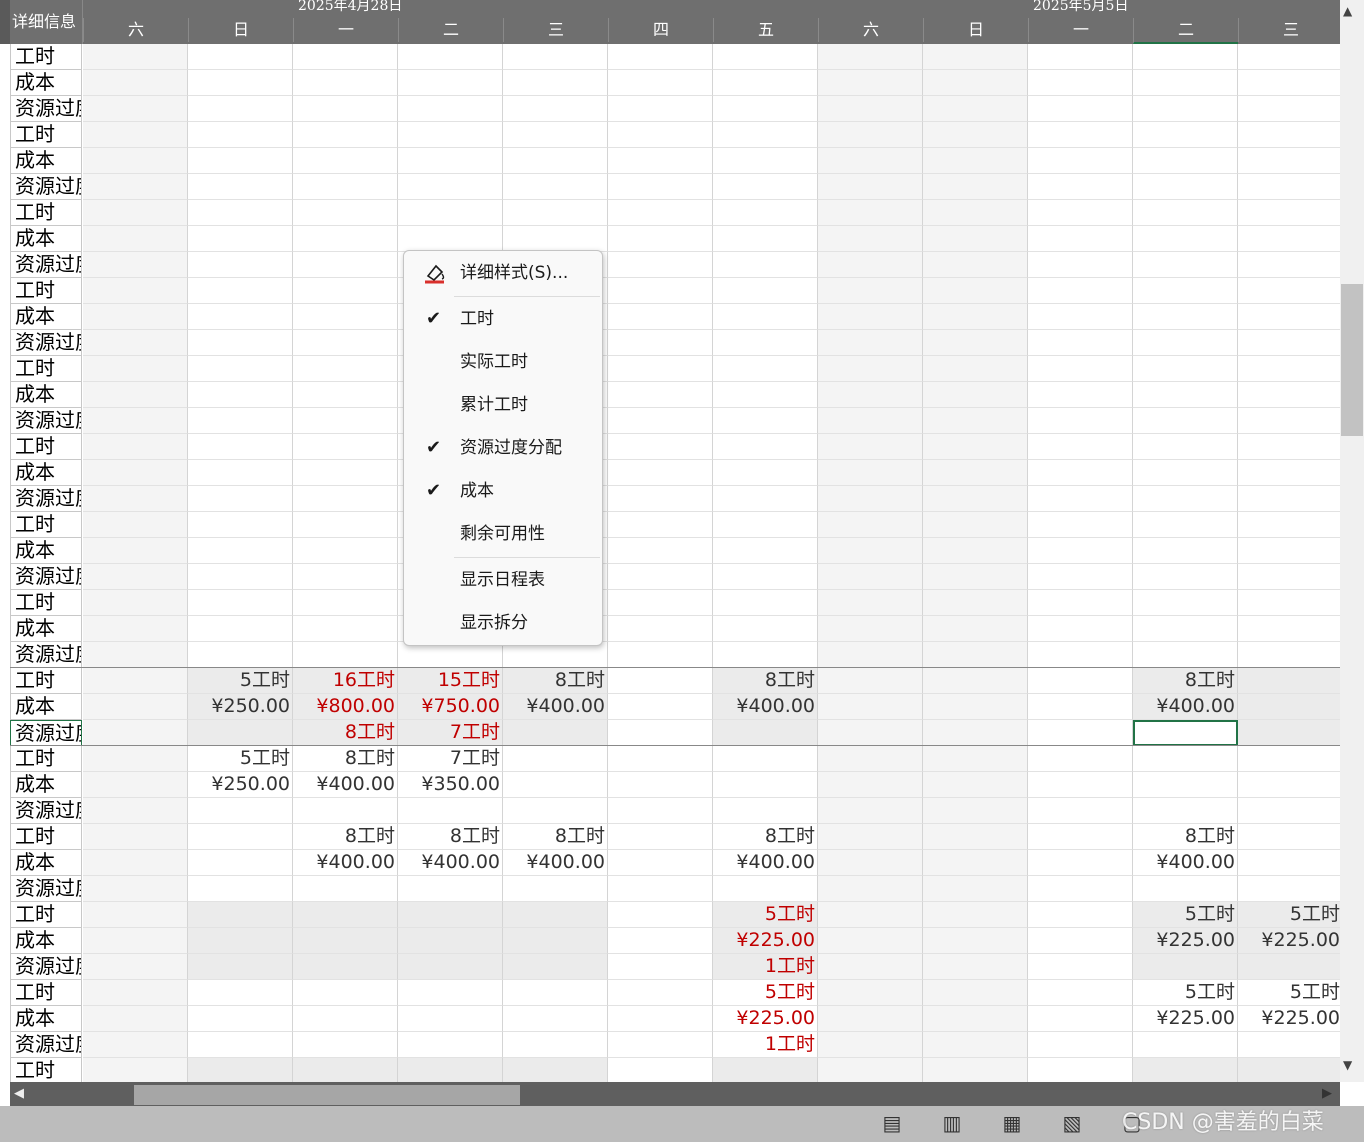 The image size is (1364, 1142). I want to click on menu-item-show-split: 显示拆分, so click(503, 623).